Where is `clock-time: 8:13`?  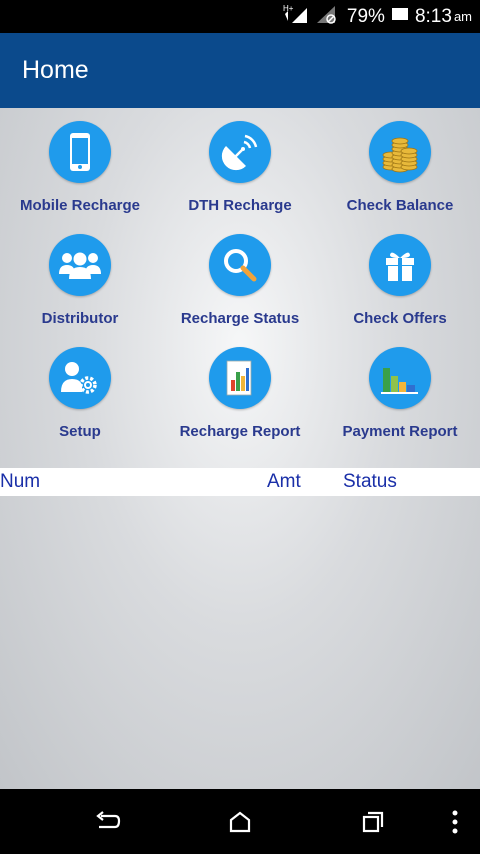 clock-time: 8:13 is located at coordinates (433, 16).